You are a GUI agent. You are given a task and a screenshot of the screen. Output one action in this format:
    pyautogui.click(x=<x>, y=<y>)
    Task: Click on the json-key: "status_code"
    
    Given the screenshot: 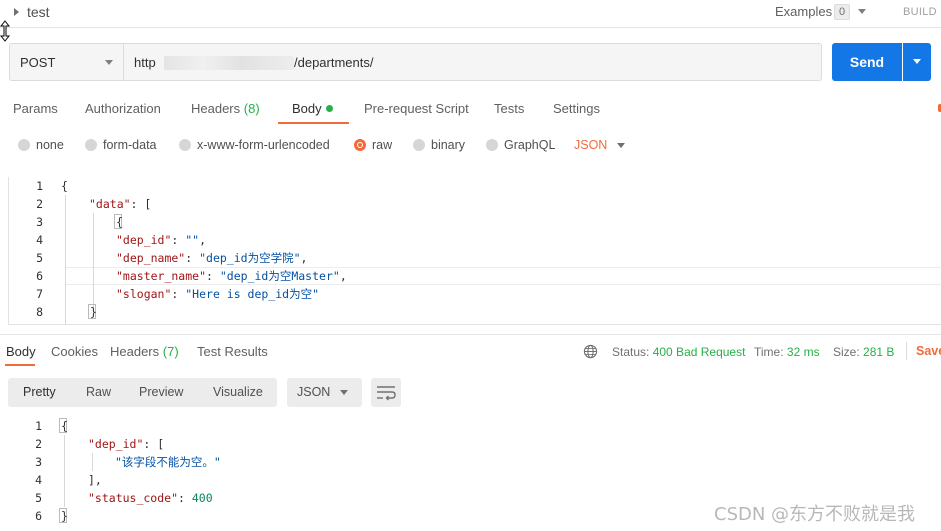 What is the action you would take?
    pyautogui.click(x=133, y=498)
    